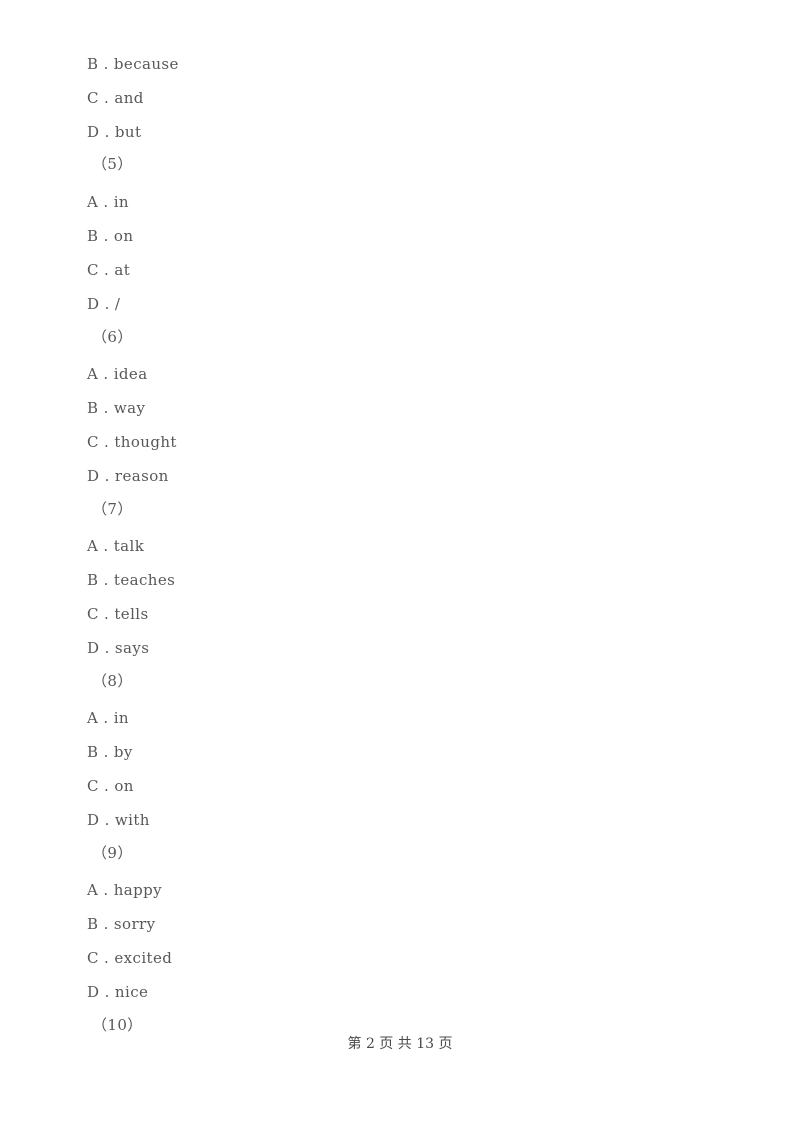 Image resolution: width=800 pixels, height=1132 pixels. What do you see at coordinates (117, 374) in the screenshot?
I see `answer-option: A . idea` at bounding box center [117, 374].